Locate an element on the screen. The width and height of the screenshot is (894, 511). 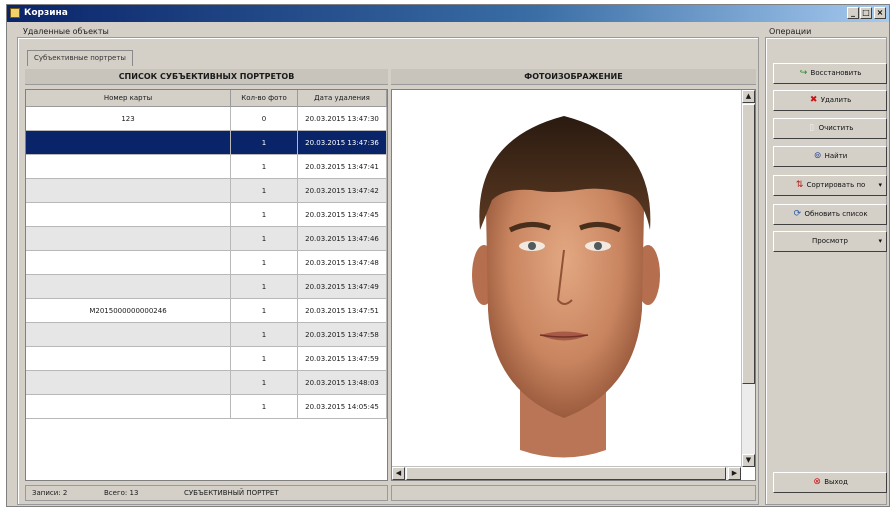
view-label: Просмотр is located at coordinates (830, 241).